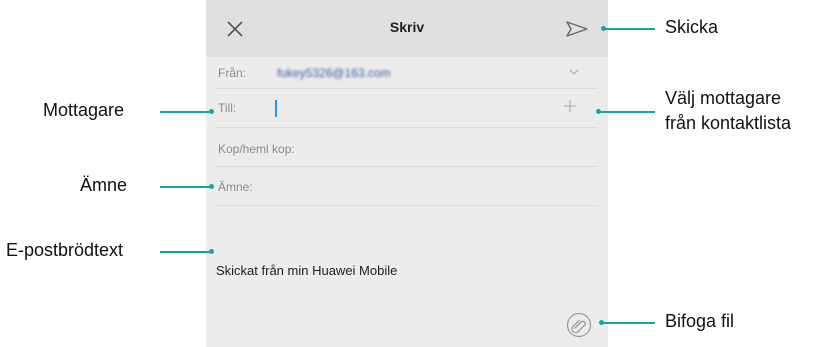 Image resolution: width=830 pixels, height=347 pixels. What do you see at coordinates (334, 73) in the screenshot?
I see `from-account: fukey5326@163.com` at bounding box center [334, 73].